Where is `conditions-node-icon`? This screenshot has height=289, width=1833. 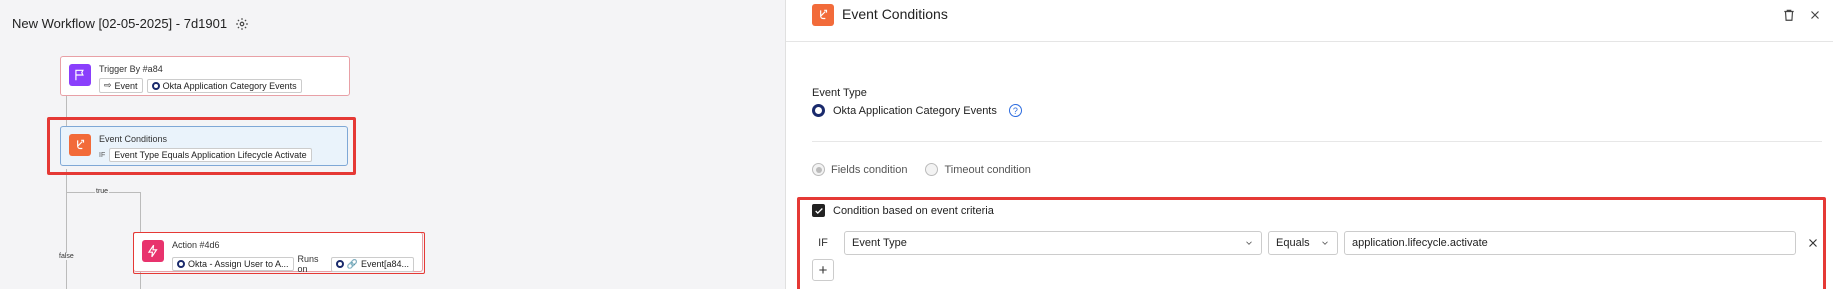 conditions-node-icon is located at coordinates (80, 145).